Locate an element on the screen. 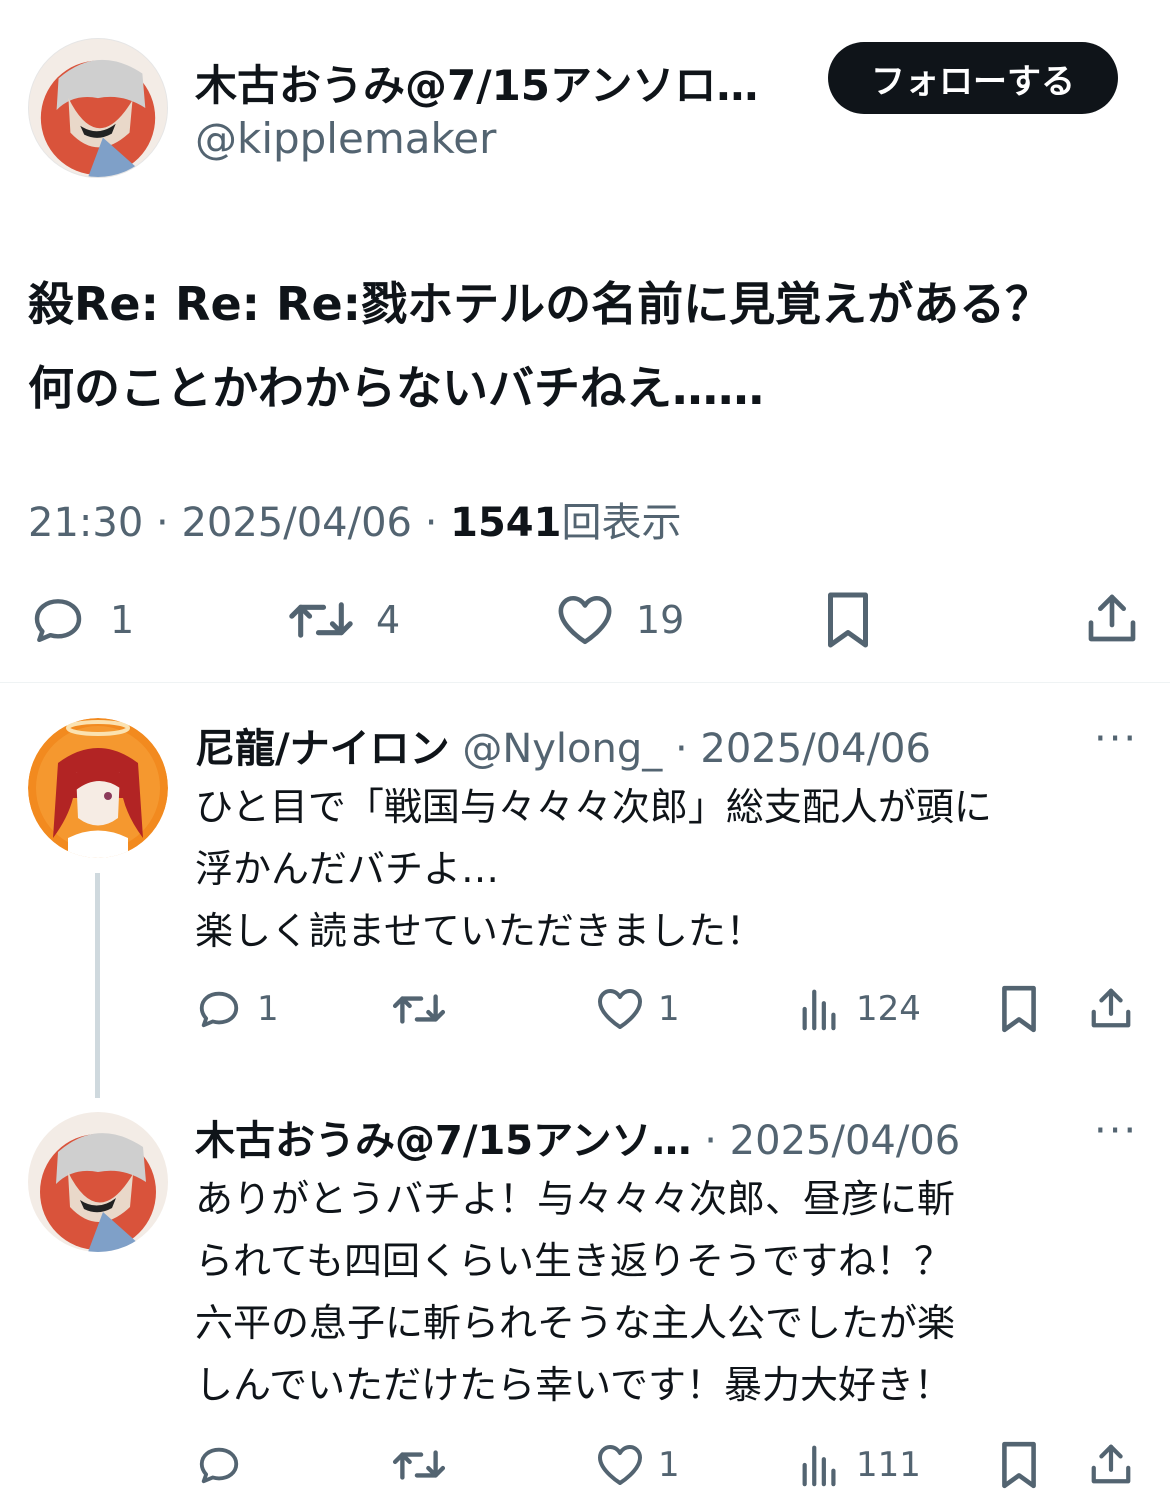 This screenshot has width=1170, height=1499. views-count: 111 is located at coordinates (888, 1465).